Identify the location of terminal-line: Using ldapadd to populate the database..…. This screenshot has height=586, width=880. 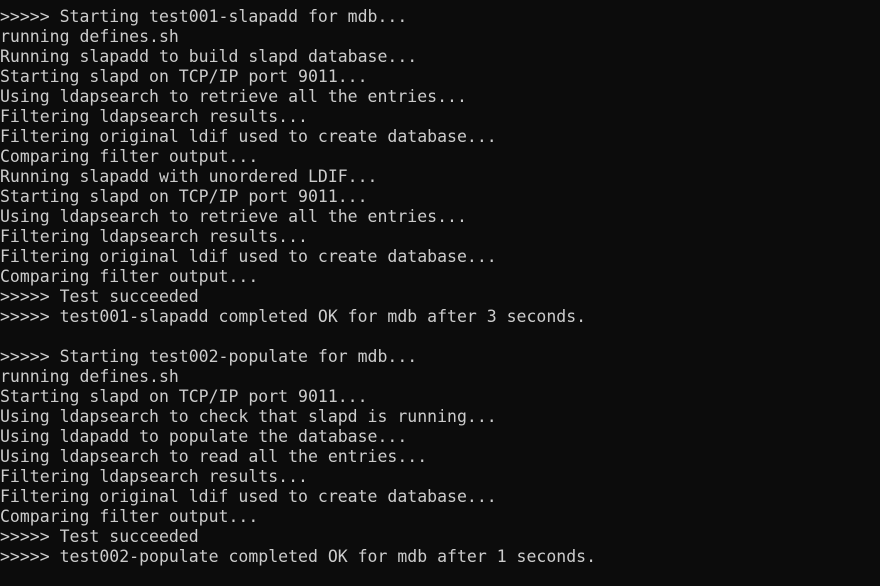
(204, 436).